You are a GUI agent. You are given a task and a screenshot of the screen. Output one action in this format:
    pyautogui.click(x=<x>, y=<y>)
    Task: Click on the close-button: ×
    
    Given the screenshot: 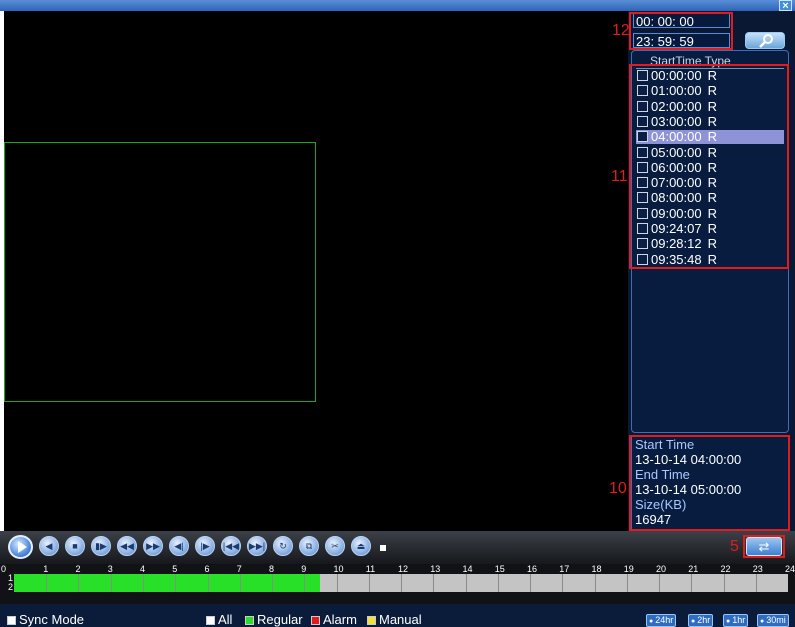 What is the action you would take?
    pyautogui.click(x=785, y=6)
    